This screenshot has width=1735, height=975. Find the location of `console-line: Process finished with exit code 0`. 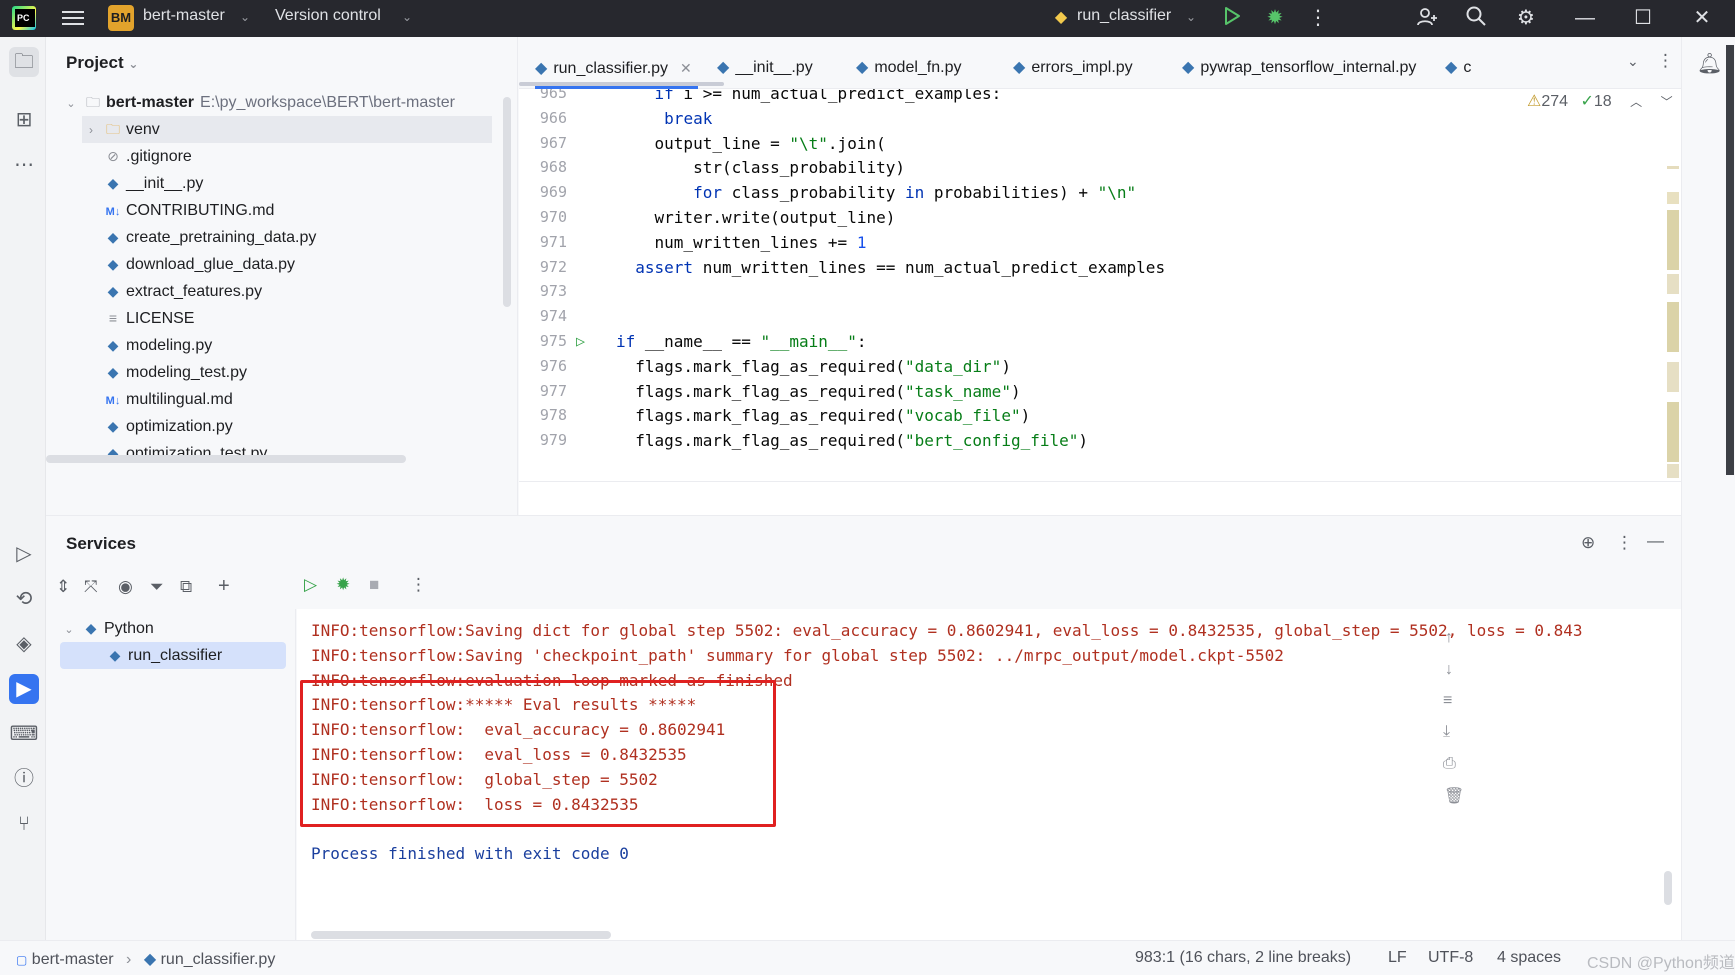

console-line: Process finished with exit code 0 is located at coordinates (470, 854).